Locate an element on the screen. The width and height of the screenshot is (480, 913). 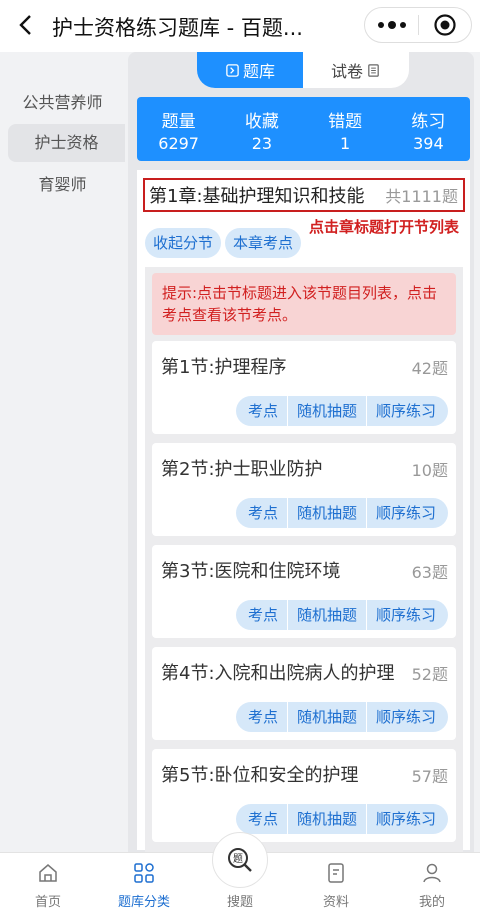
user-icon is located at coordinates (432, 873).